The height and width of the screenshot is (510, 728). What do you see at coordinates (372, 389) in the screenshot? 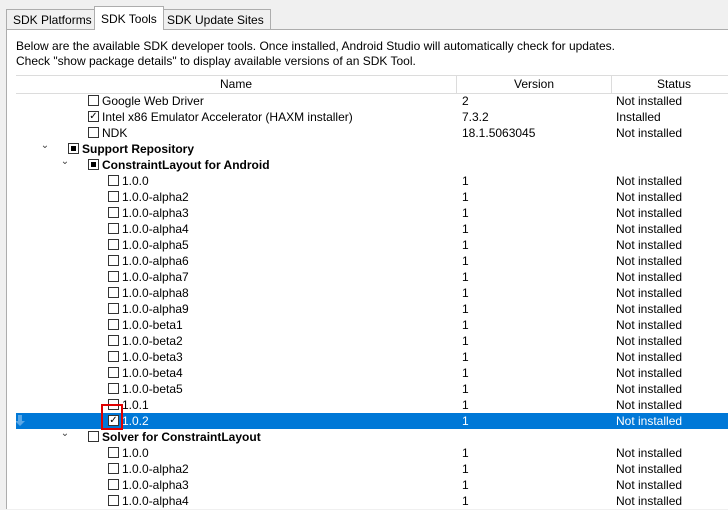
I see `table-row: 1.0.0-beta5 1 Not installed` at bounding box center [372, 389].